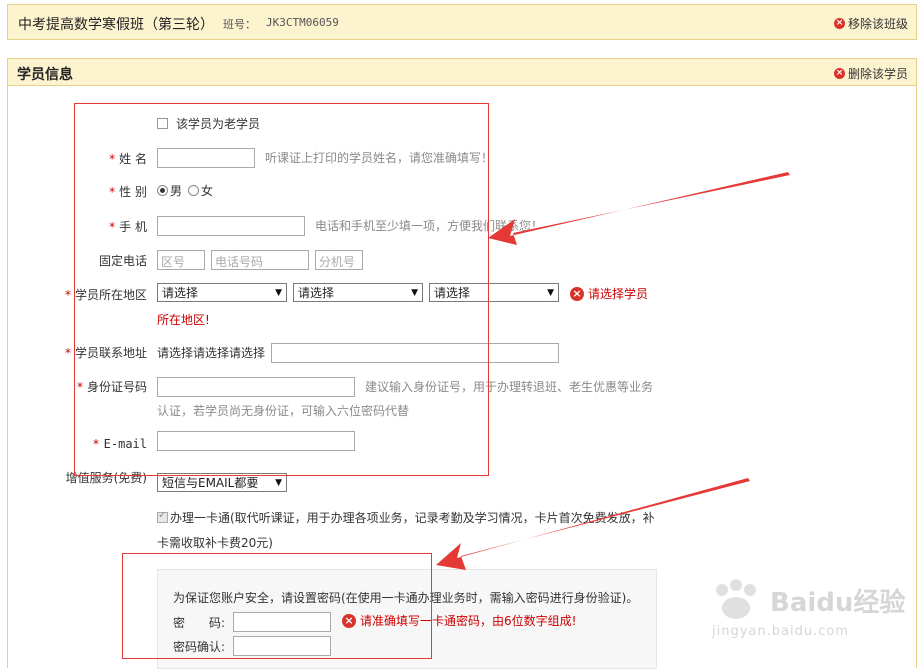 Image resolution: width=924 pixels, height=669 pixels. What do you see at coordinates (736, 599) in the screenshot?
I see `paw-icon` at bounding box center [736, 599].